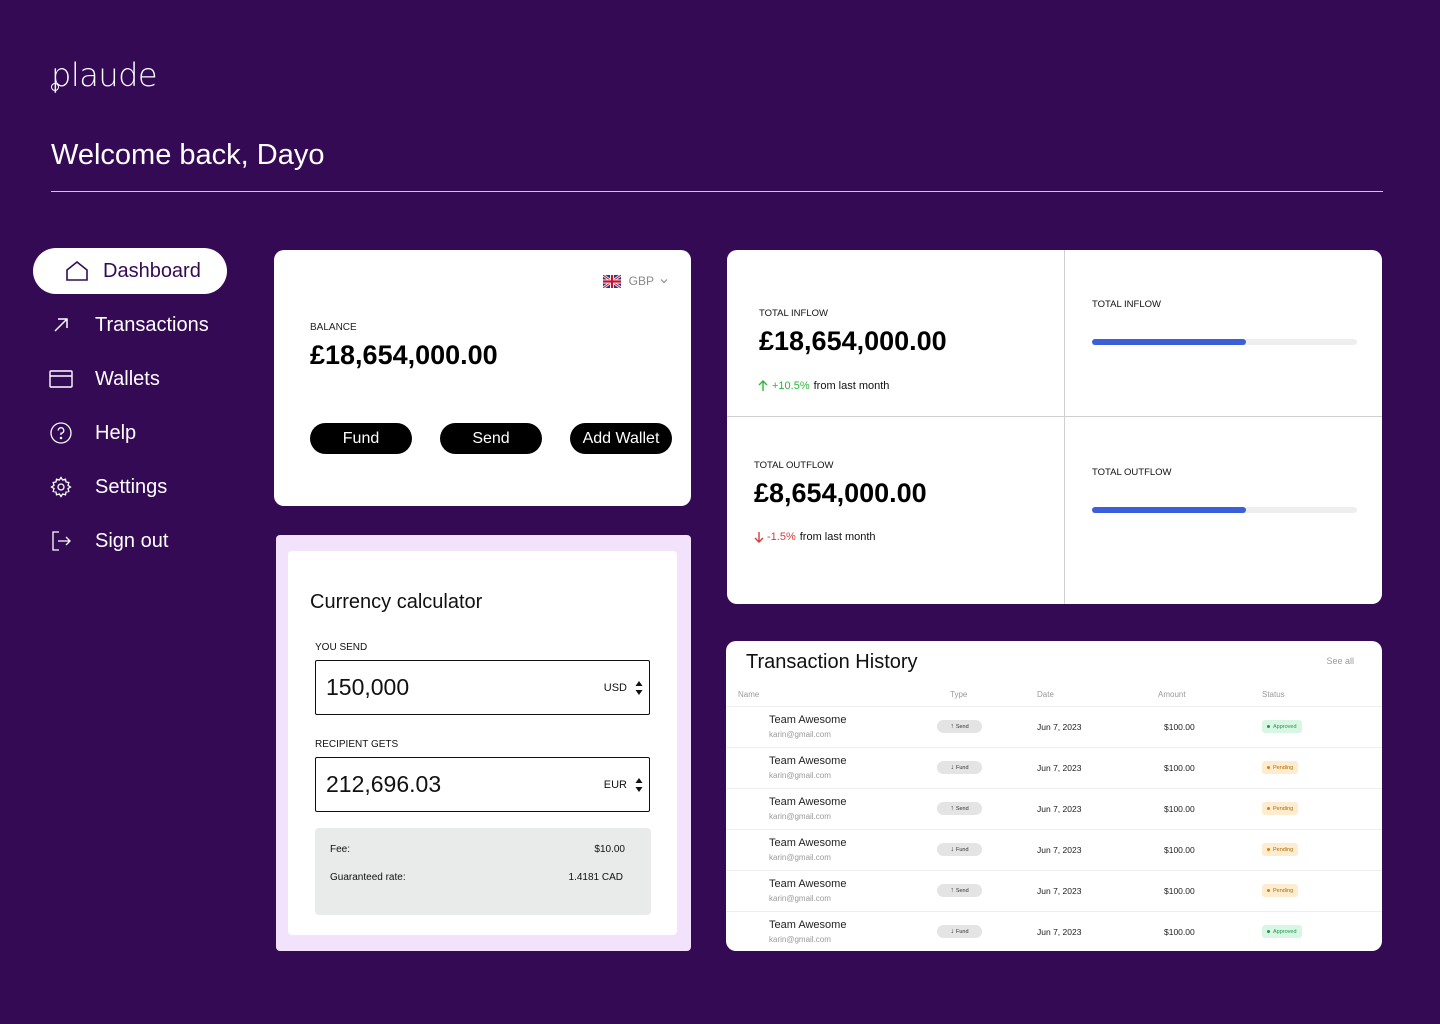 This screenshot has height=1024, width=1440. I want to click on inflow-label: TOTAL INFLOW, so click(793, 313).